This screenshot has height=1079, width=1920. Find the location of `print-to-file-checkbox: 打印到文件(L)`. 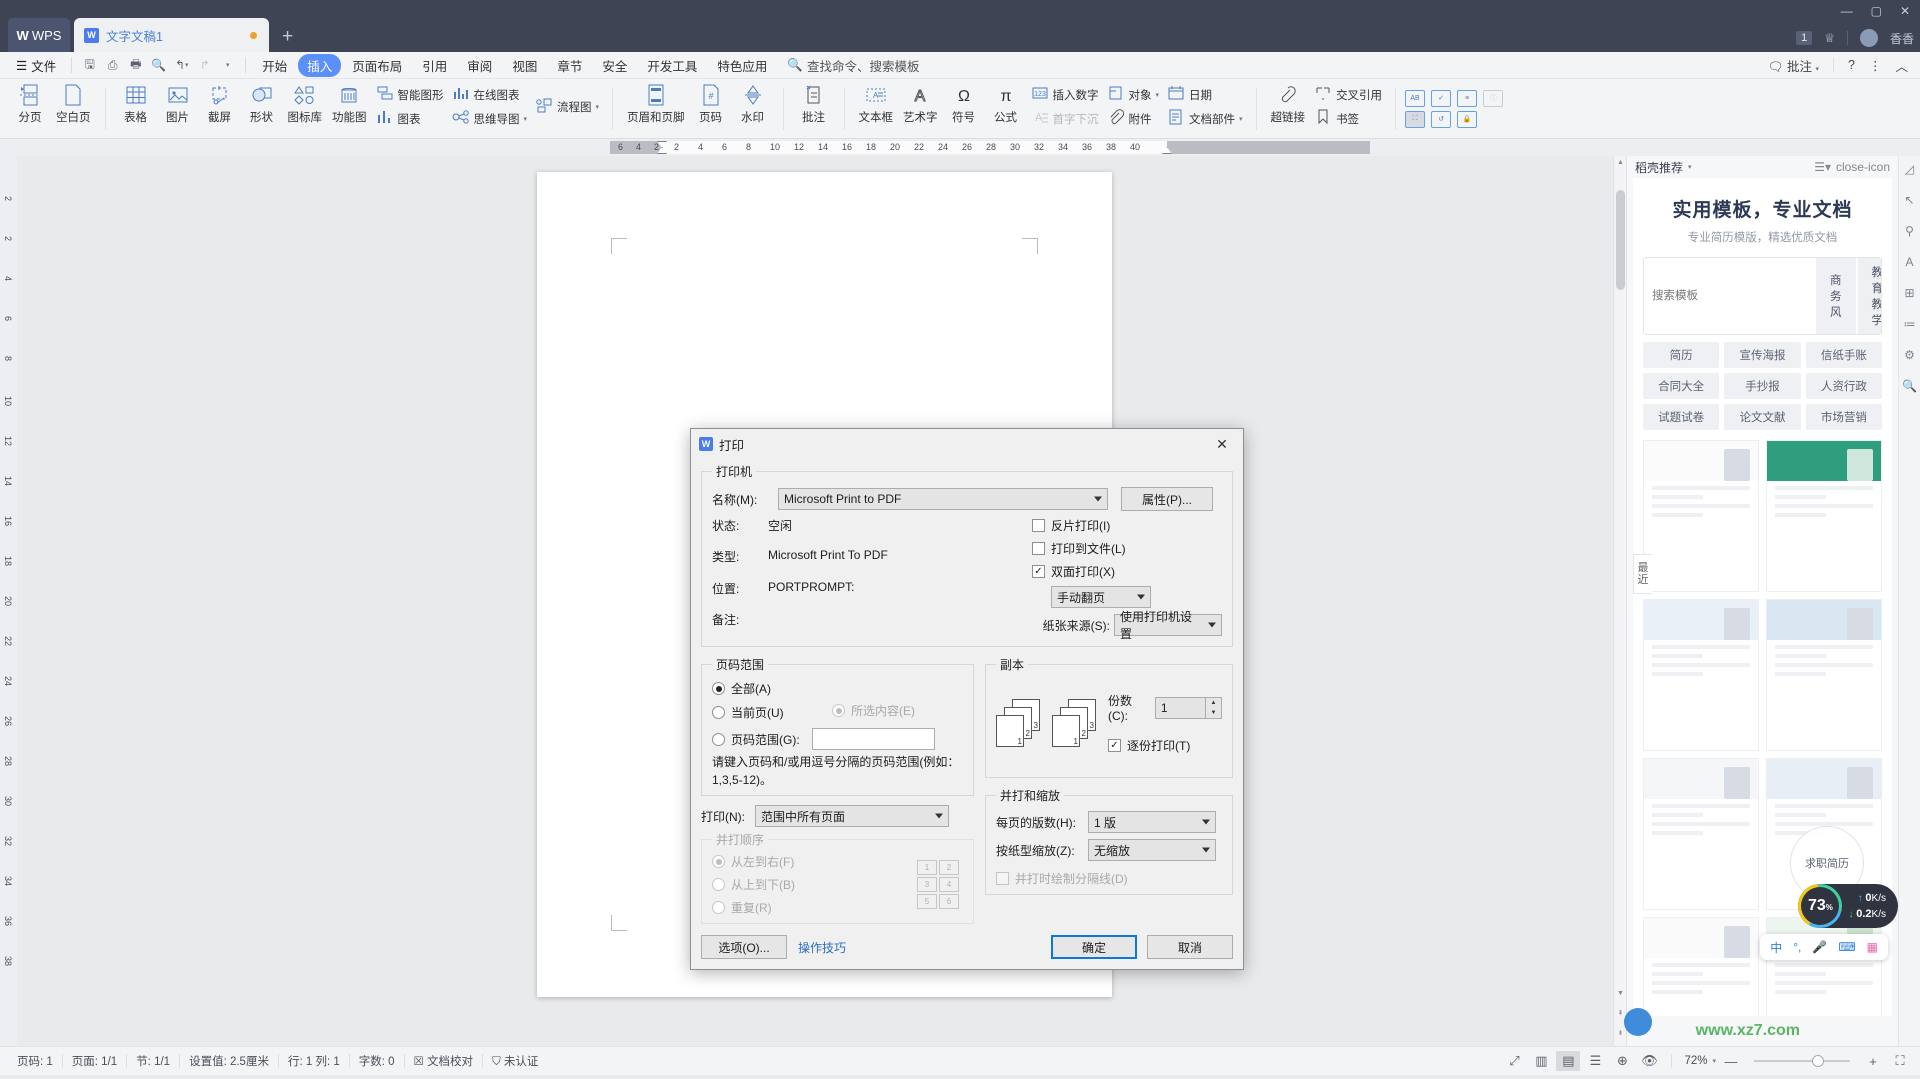

print-to-file-checkbox: 打印到文件(L) is located at coordinates (1127, 548).